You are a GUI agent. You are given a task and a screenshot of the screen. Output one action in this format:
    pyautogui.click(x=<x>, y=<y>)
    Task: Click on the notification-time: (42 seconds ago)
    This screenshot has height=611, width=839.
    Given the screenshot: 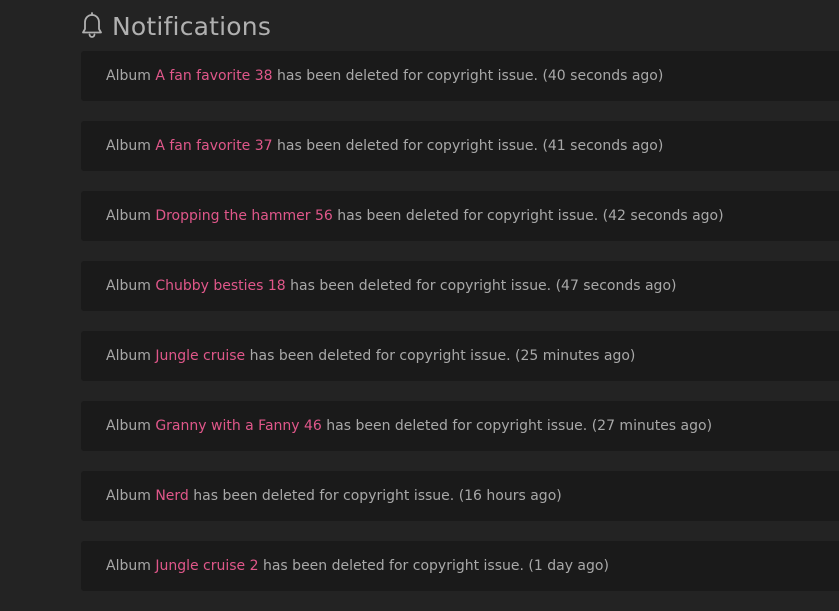 What is the action you would take?
    pyautogui.click(x=663, y=216)
    